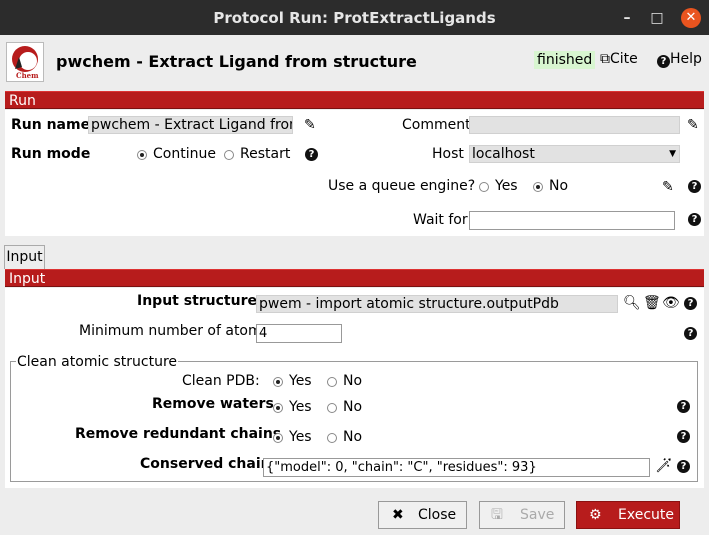 The height and width of the screenshot is (535, 709). I want to click on window-title: Protocol Run: ProtExtractLigands, so click(354, 18).